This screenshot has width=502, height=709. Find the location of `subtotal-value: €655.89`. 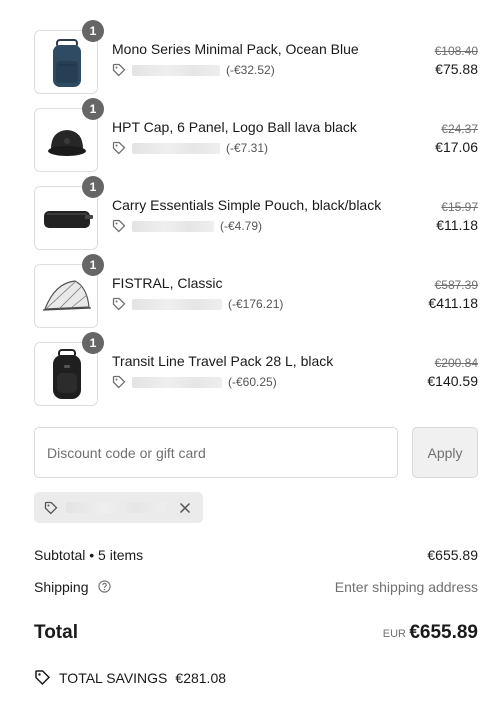

subtotal-value: €655.89 is located at coordinates (452, 555).